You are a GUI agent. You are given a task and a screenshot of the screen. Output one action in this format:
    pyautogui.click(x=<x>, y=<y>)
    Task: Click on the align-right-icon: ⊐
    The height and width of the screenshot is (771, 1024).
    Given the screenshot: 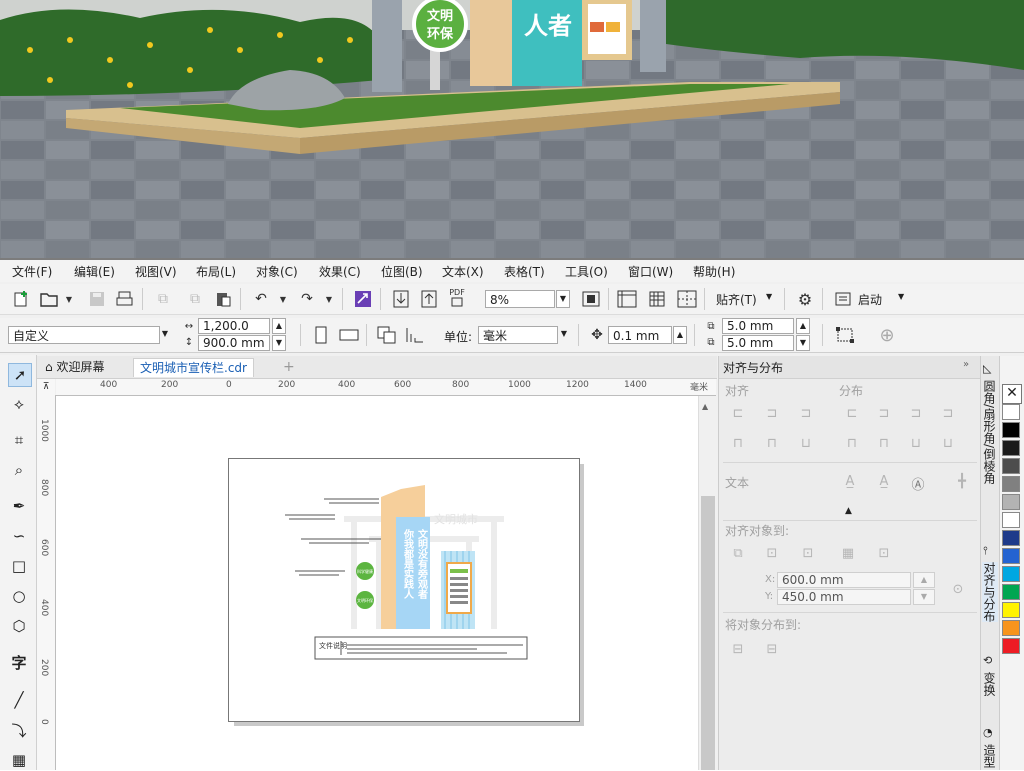 What is the action you would take?
    pyautogui.click(x=806, y=414)
    